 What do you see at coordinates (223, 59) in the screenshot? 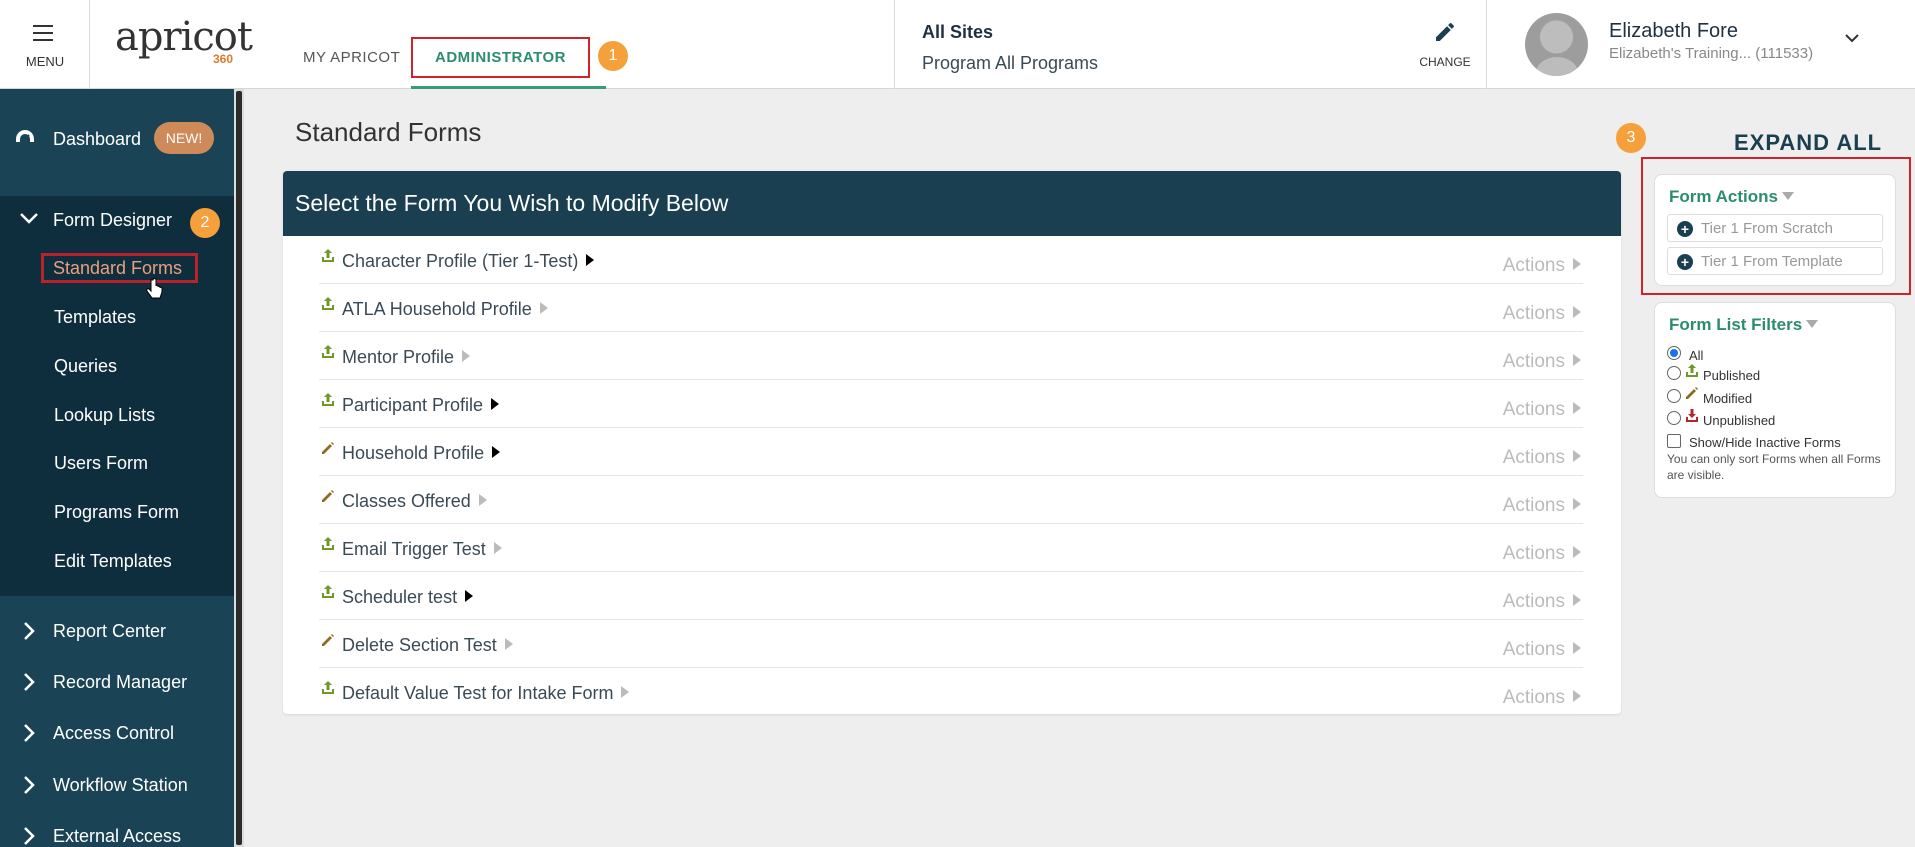
I see `logo-360: 360` at bounding box center [223, 59].